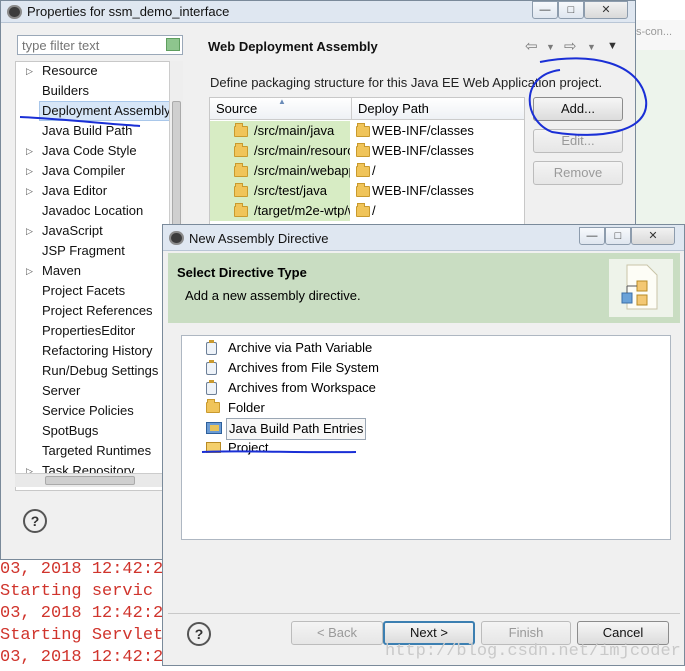 The image size is (685, 671). Describe the element at coordinates (82, 635) in the screenshot. I see `console-line: Starting Servlet` at that location.